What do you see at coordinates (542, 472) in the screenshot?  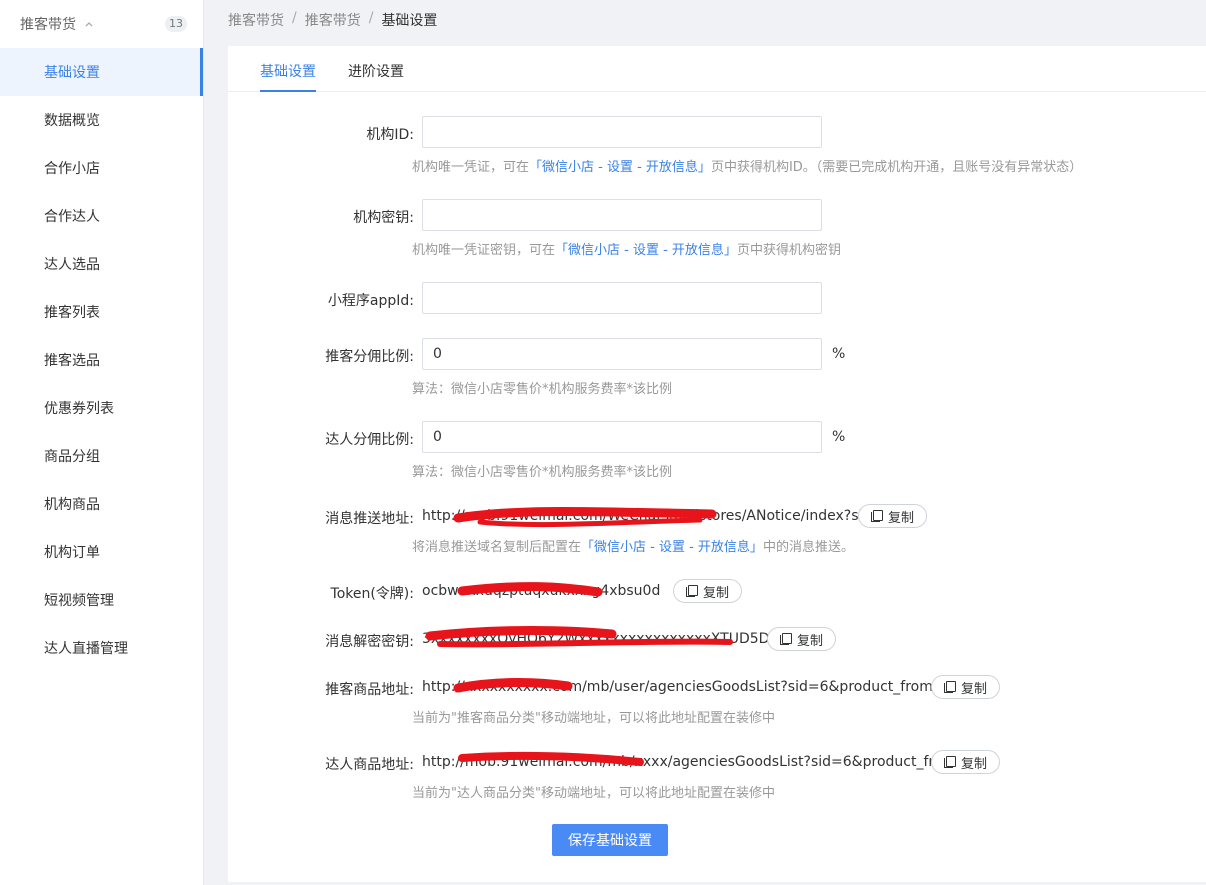 I see `talent-ratio-help: 算法：微信小店零售价*机构服务费率*该比例` at bounding box center [542, 472].